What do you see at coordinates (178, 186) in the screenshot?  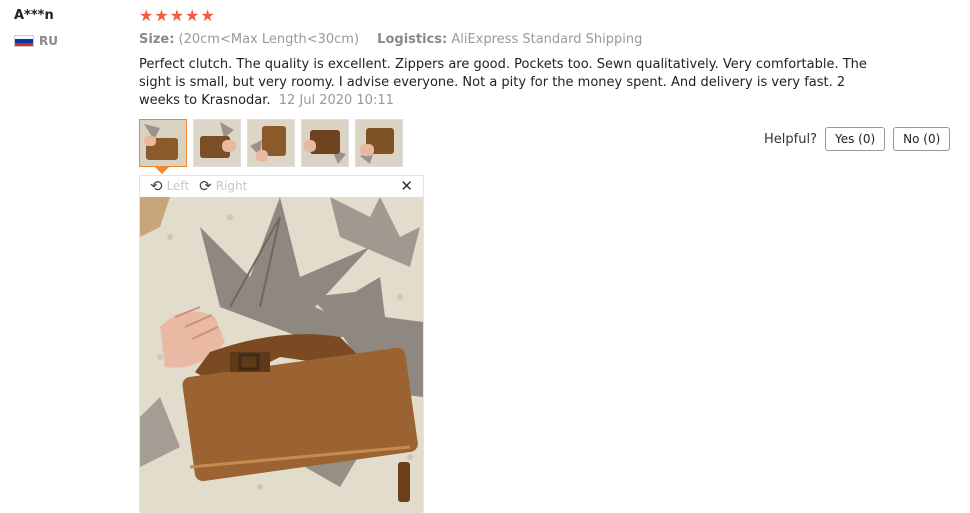 I see `rotate-left-label: Left` at bounding box center [178, 186].